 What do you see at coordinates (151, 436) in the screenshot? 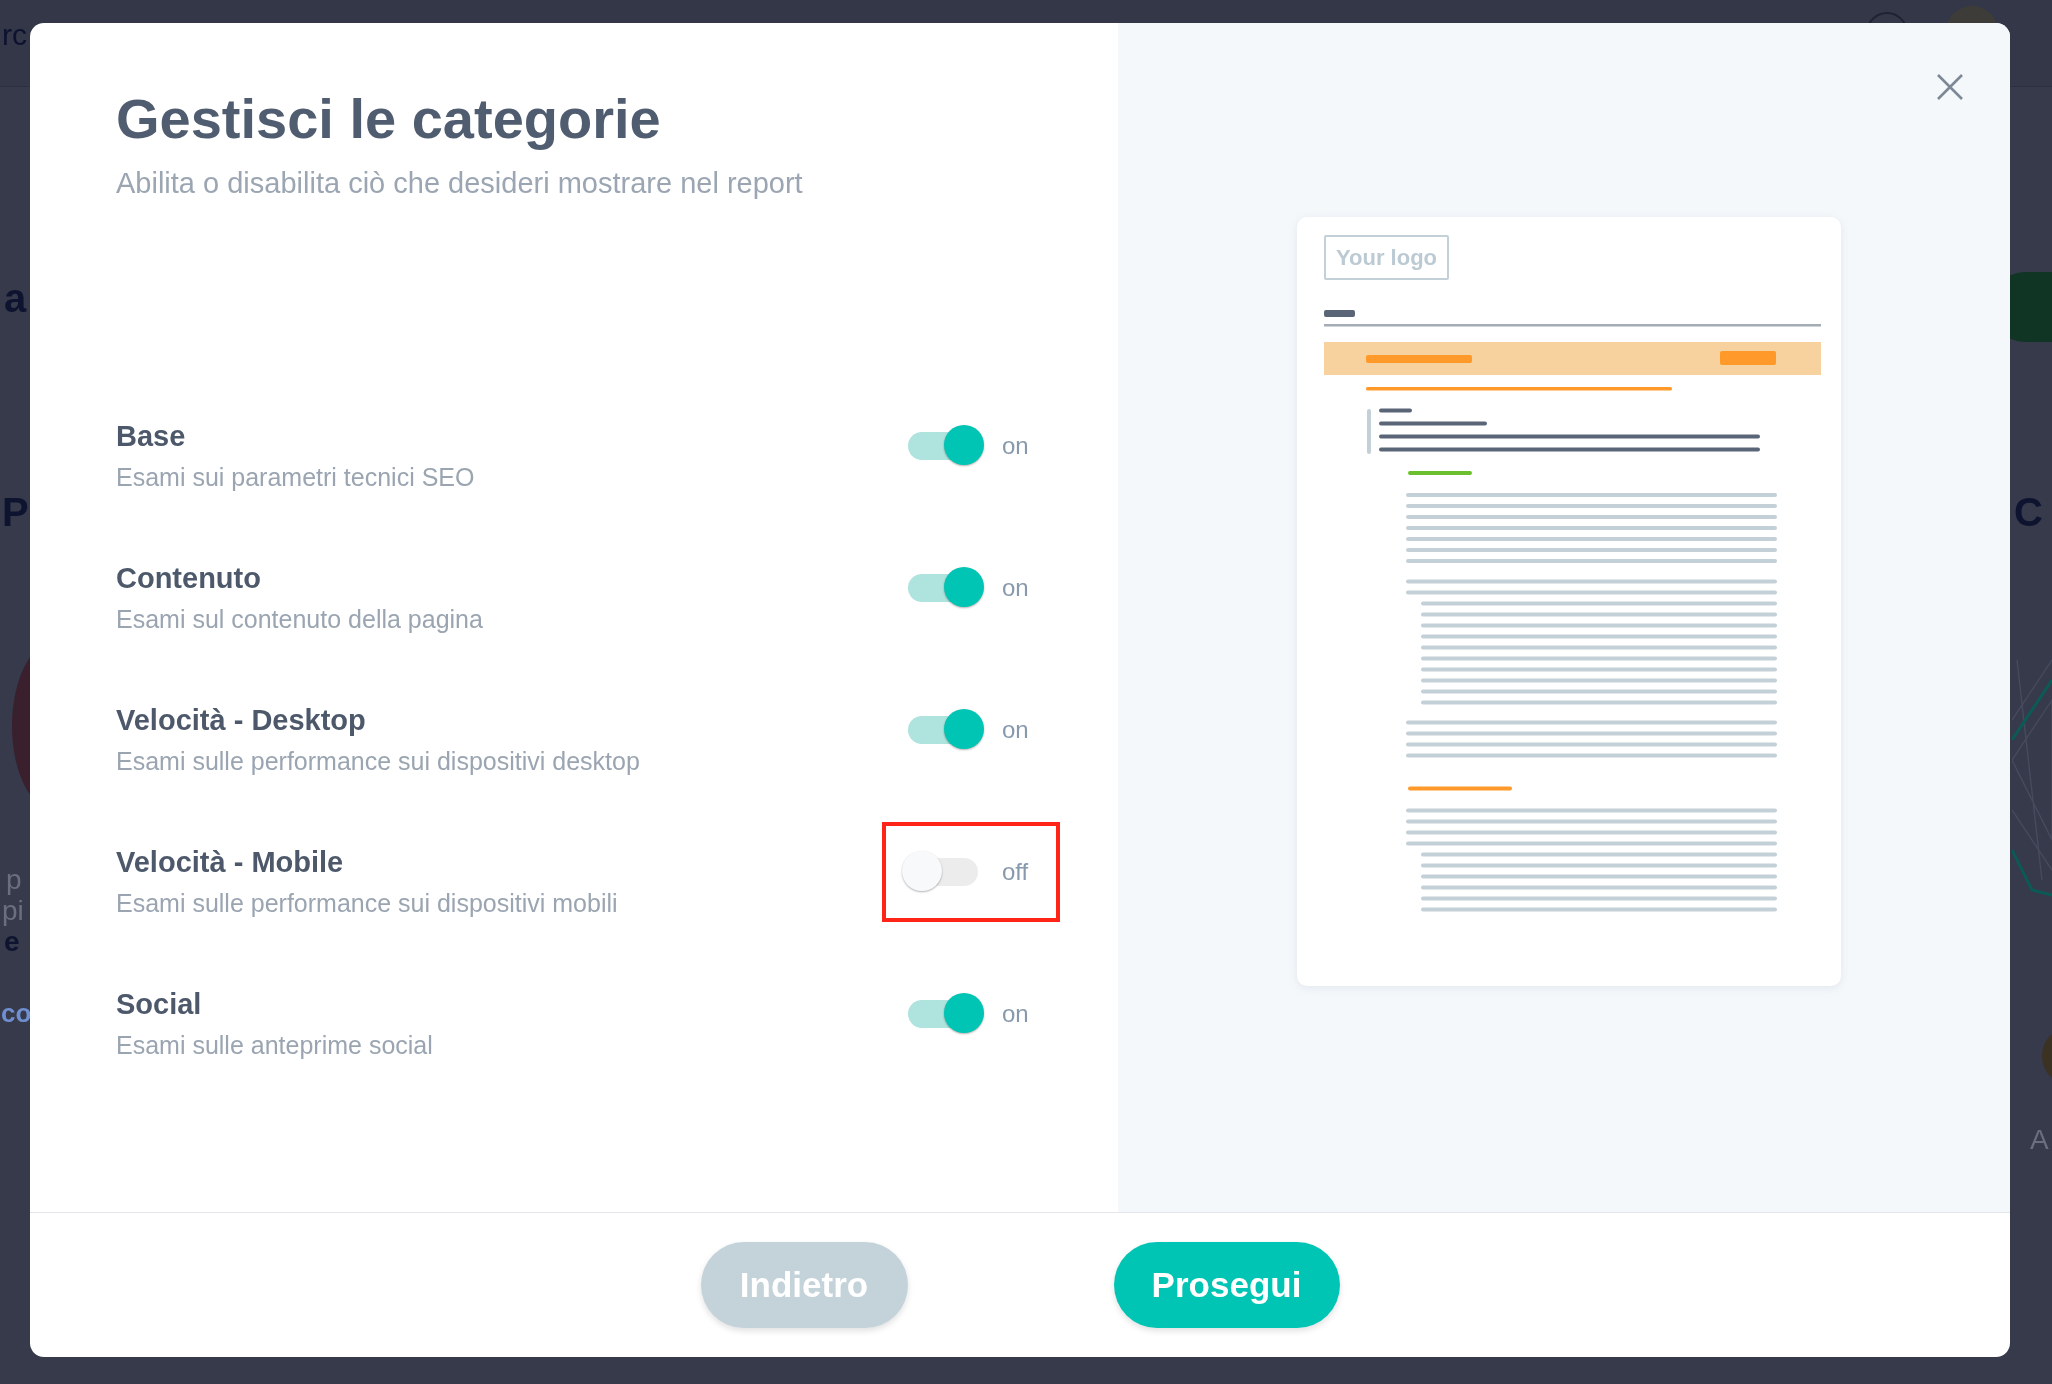
I see `category-name: Base` at bounding box center [151, 436].